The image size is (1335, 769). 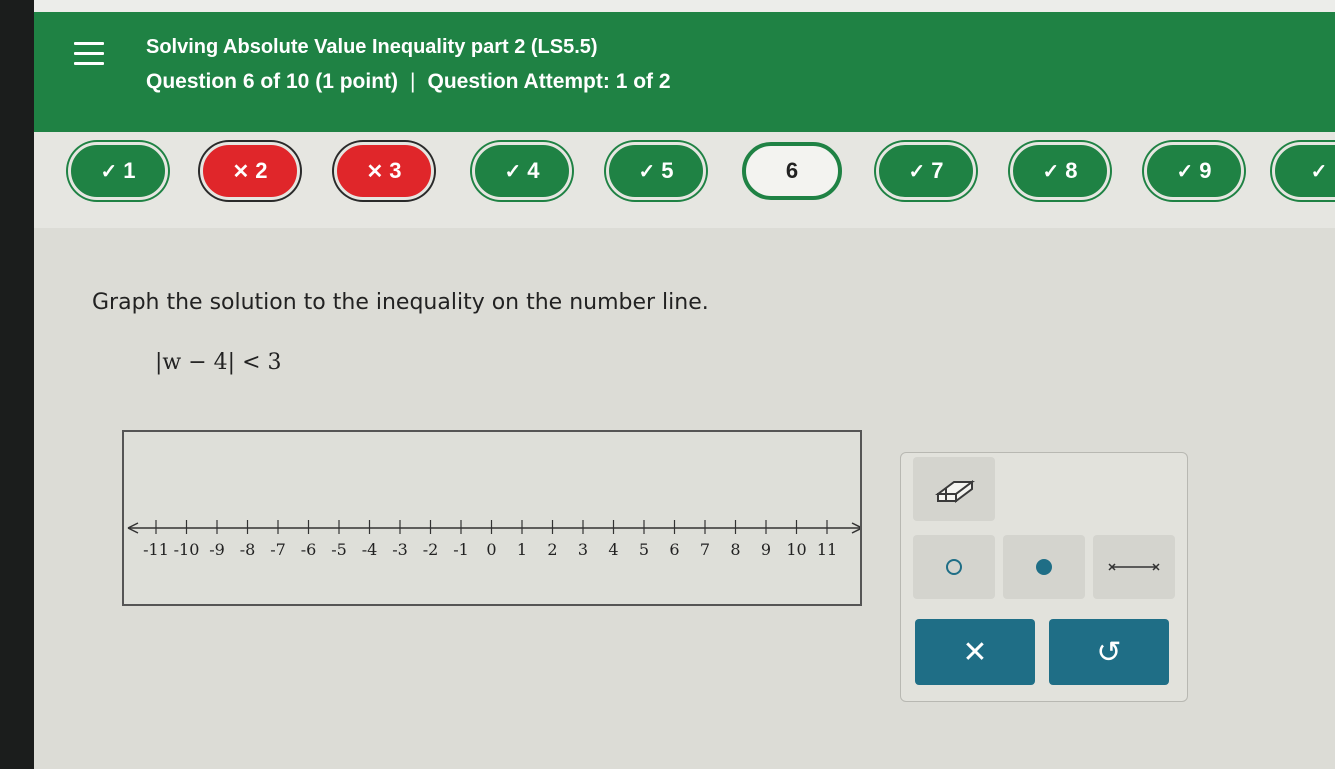 I want to click on tick-label: 8, so click(x=735, y=549).